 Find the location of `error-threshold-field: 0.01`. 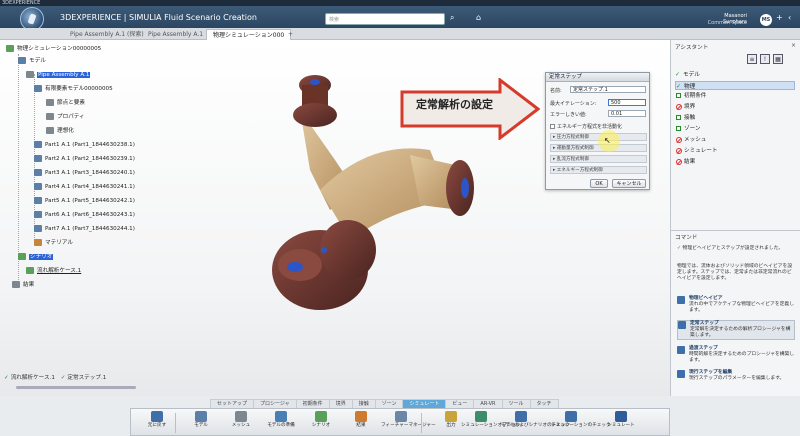

error-threshold-field: 0.01 is located at coordinates (627, 113).